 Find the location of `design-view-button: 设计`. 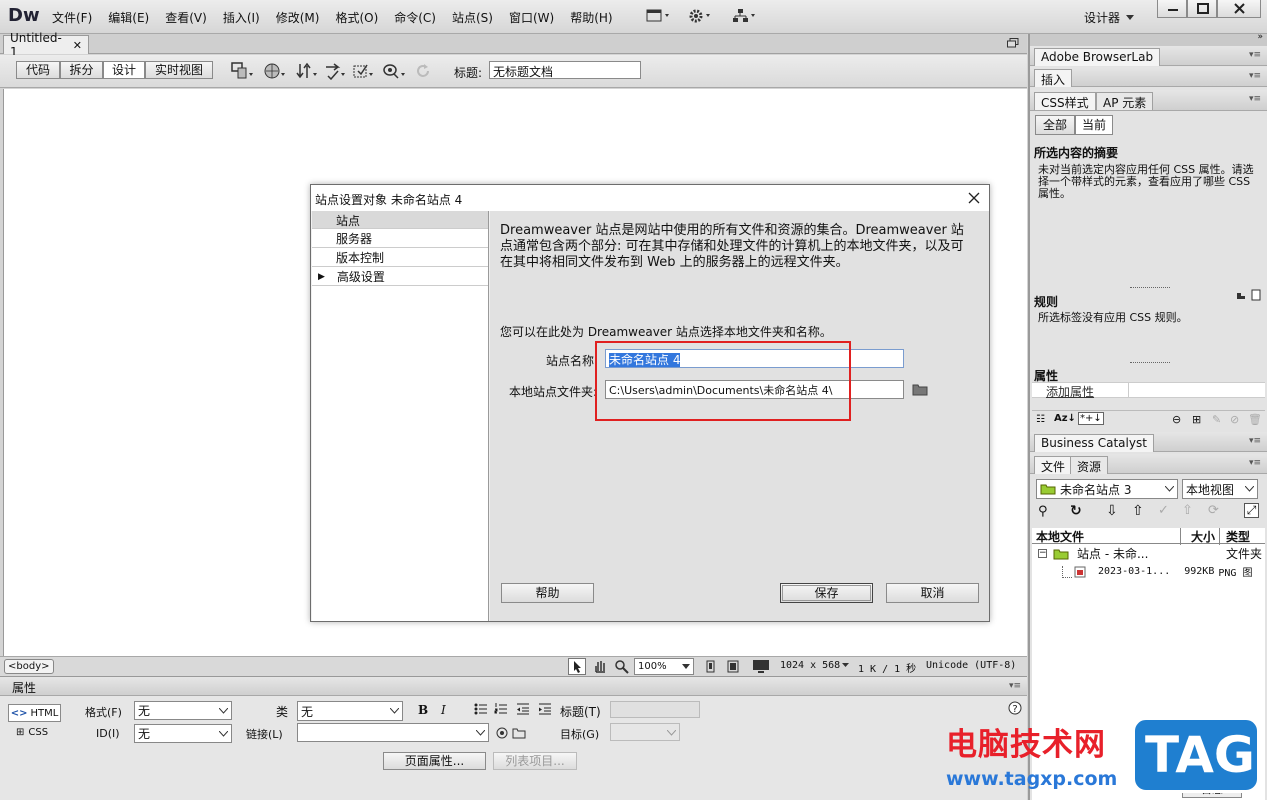

design-view-button: 设计 is located at coordinates (124, 70).